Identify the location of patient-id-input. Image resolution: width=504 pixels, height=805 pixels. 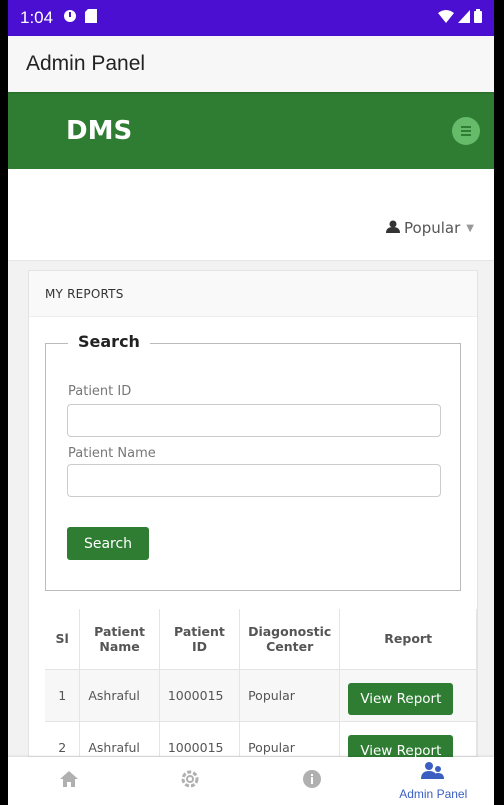
(254, 420).